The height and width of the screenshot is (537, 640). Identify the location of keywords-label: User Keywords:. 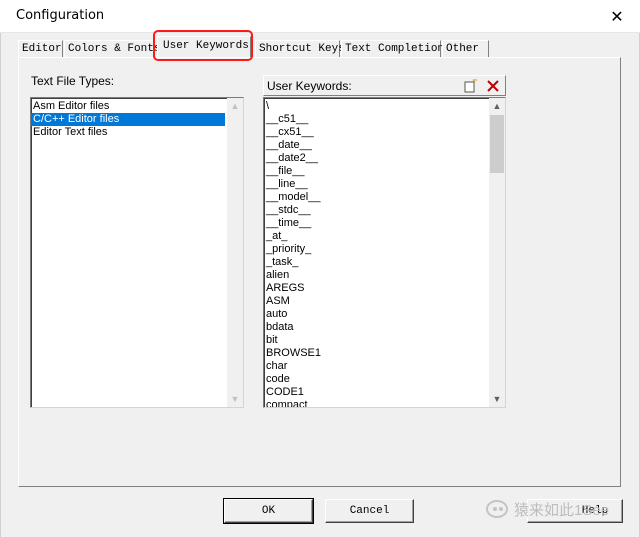
(309, 86).